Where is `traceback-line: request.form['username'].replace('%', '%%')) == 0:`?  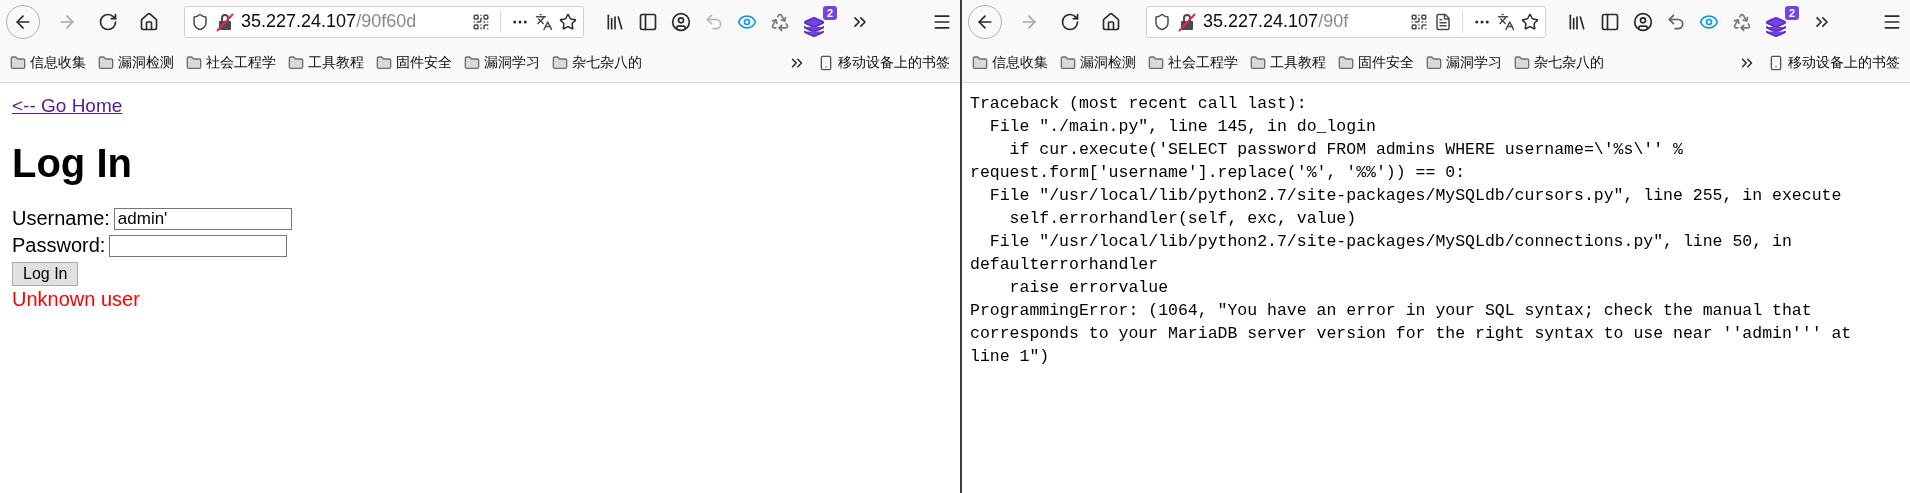
traceback-line: request.form['username'].replace('%', '%%')) == 0: is located at coordinates (1218, 173).